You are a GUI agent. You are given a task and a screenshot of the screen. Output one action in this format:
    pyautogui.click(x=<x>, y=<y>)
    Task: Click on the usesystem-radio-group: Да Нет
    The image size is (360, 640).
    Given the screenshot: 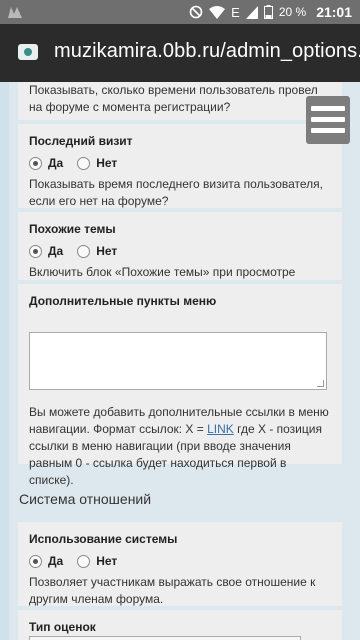 What is the action you would take?
    pyautogui.click(x=180, y=561)
    